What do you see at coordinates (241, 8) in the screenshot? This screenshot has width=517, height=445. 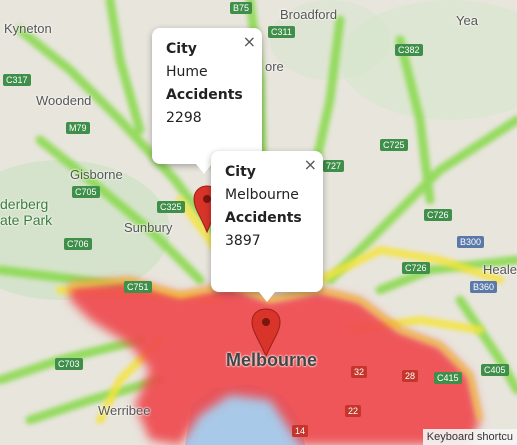 I see `road-b75: B75` at bounding box center [241, 8].